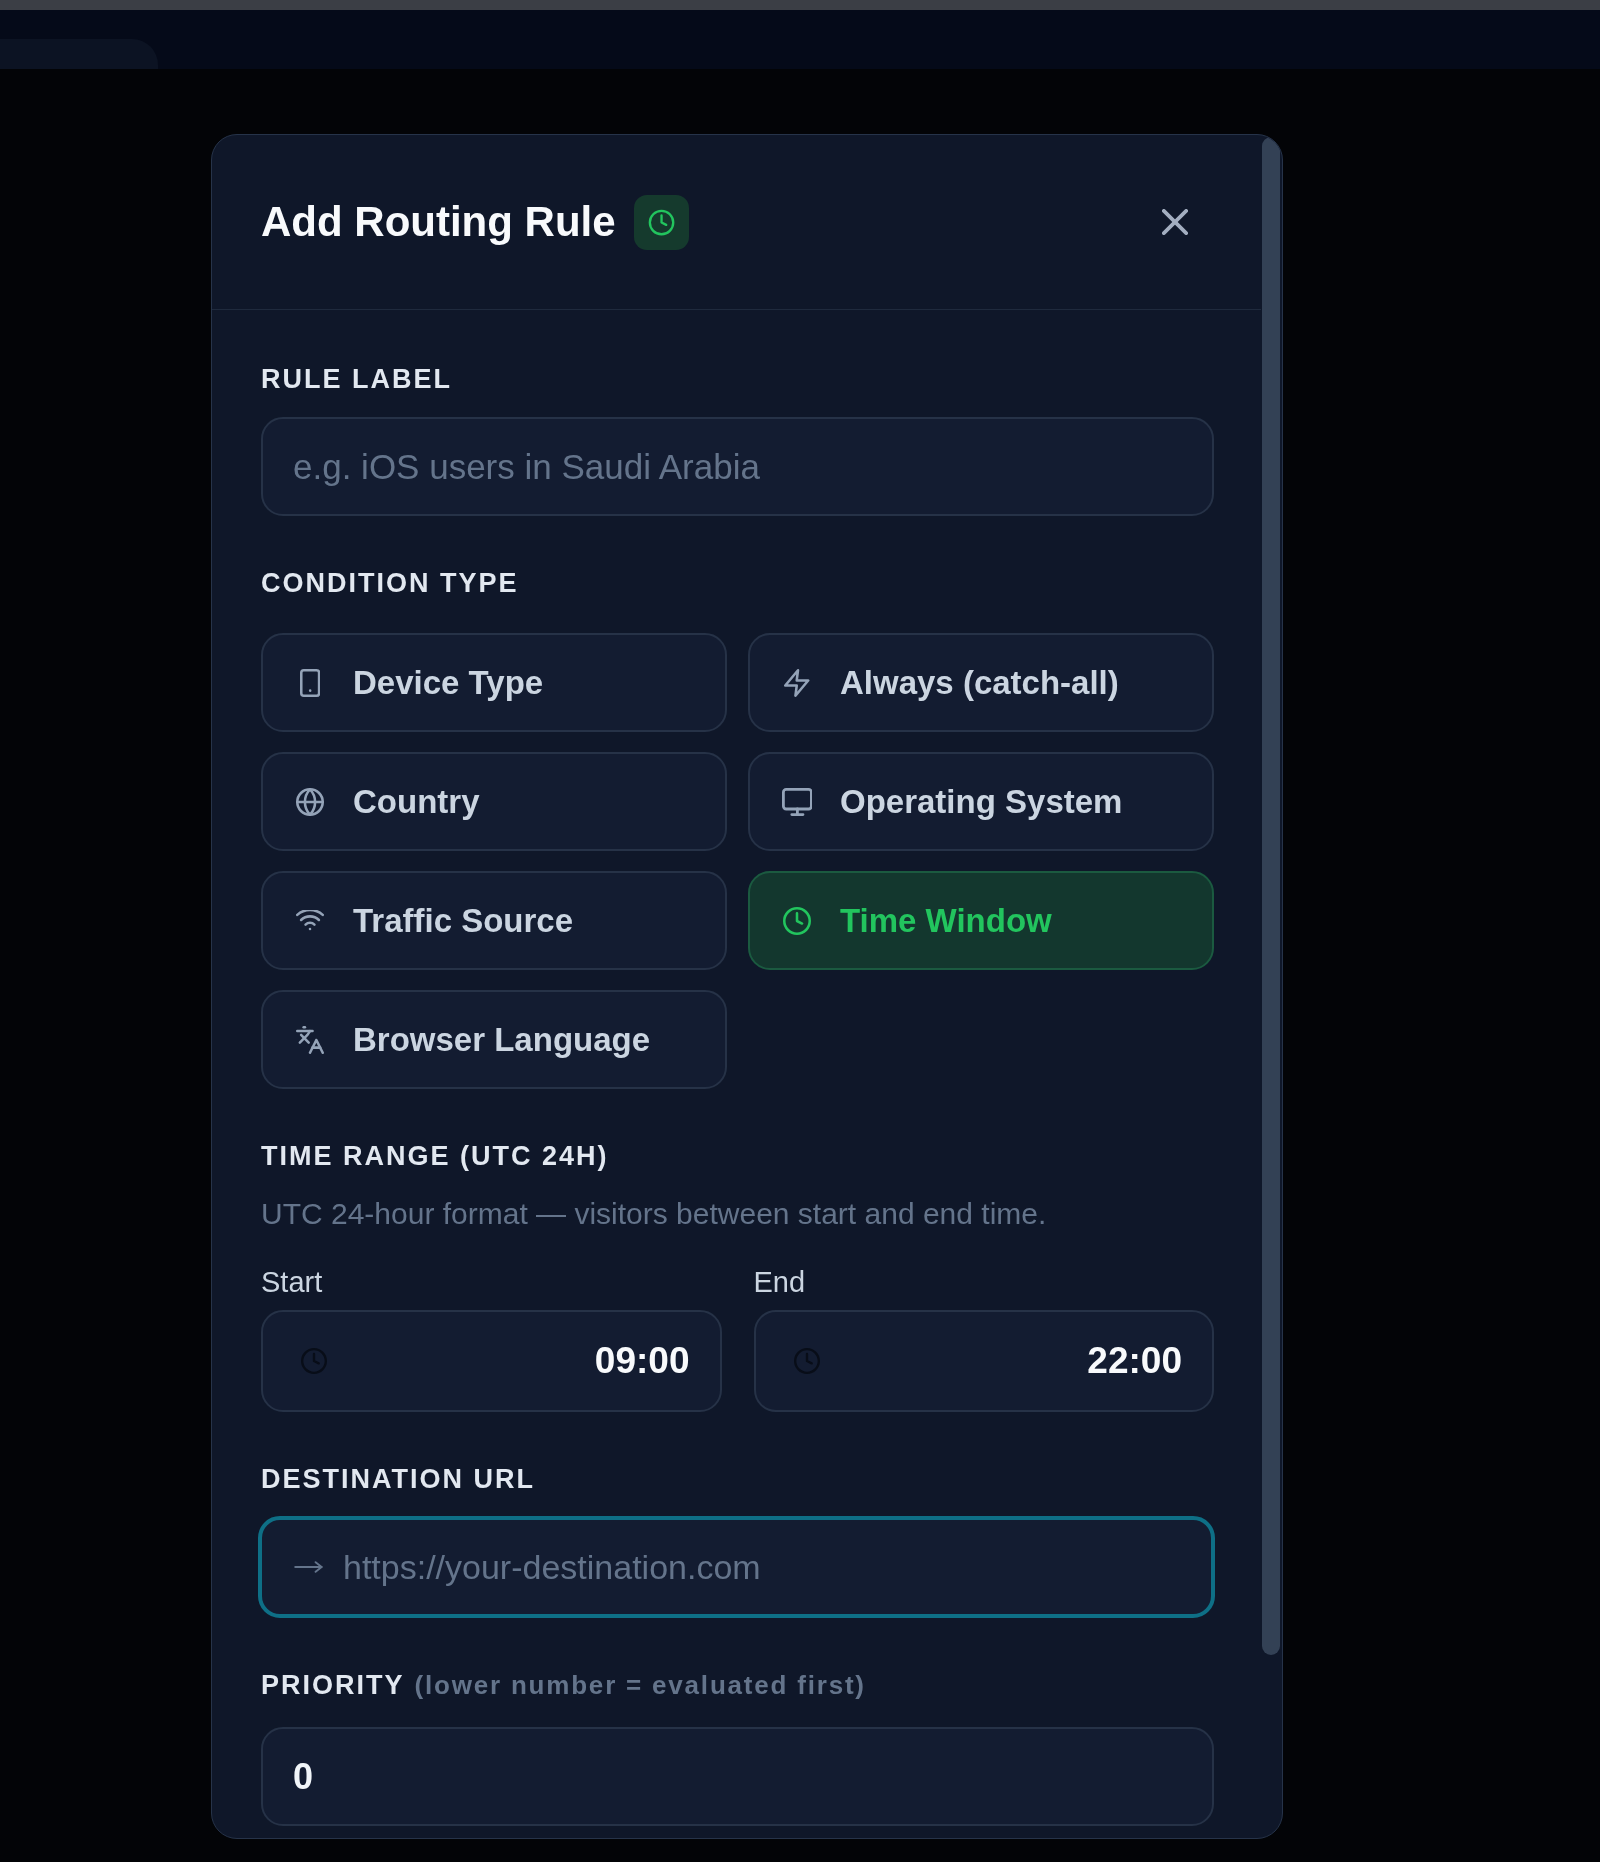 The width and height of the screenshot is (1600, 1862). What do you see at coordinates (310, 920) in the screenshot?
I see `wifi-icon` at bounding box center [310, 920].